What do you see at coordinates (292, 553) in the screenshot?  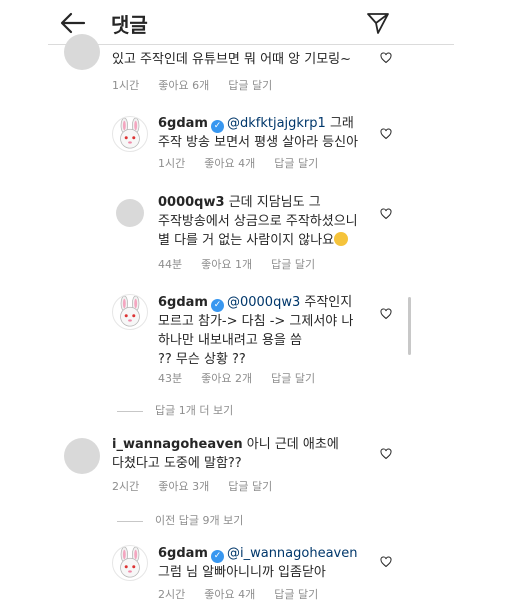 I see `mention-link: @i_wannagoheaven` at bounding box center [292, 553].